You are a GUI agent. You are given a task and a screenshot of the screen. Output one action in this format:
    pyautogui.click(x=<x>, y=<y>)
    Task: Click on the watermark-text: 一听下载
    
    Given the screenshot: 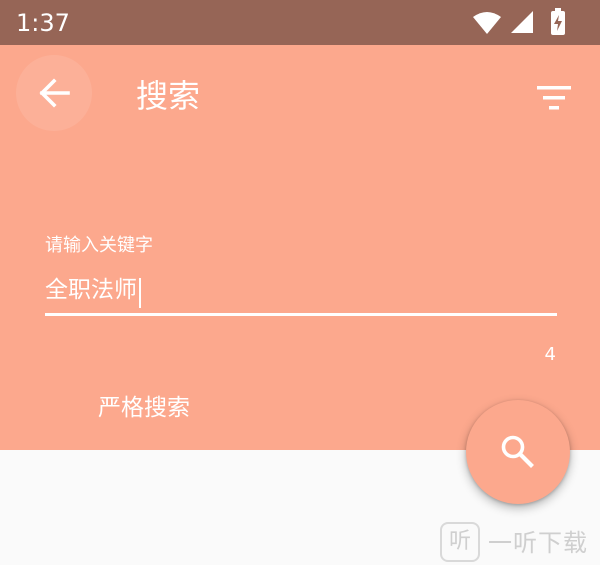 What is the action you would take?
    pyautogui.click(x=538, y=543)
    